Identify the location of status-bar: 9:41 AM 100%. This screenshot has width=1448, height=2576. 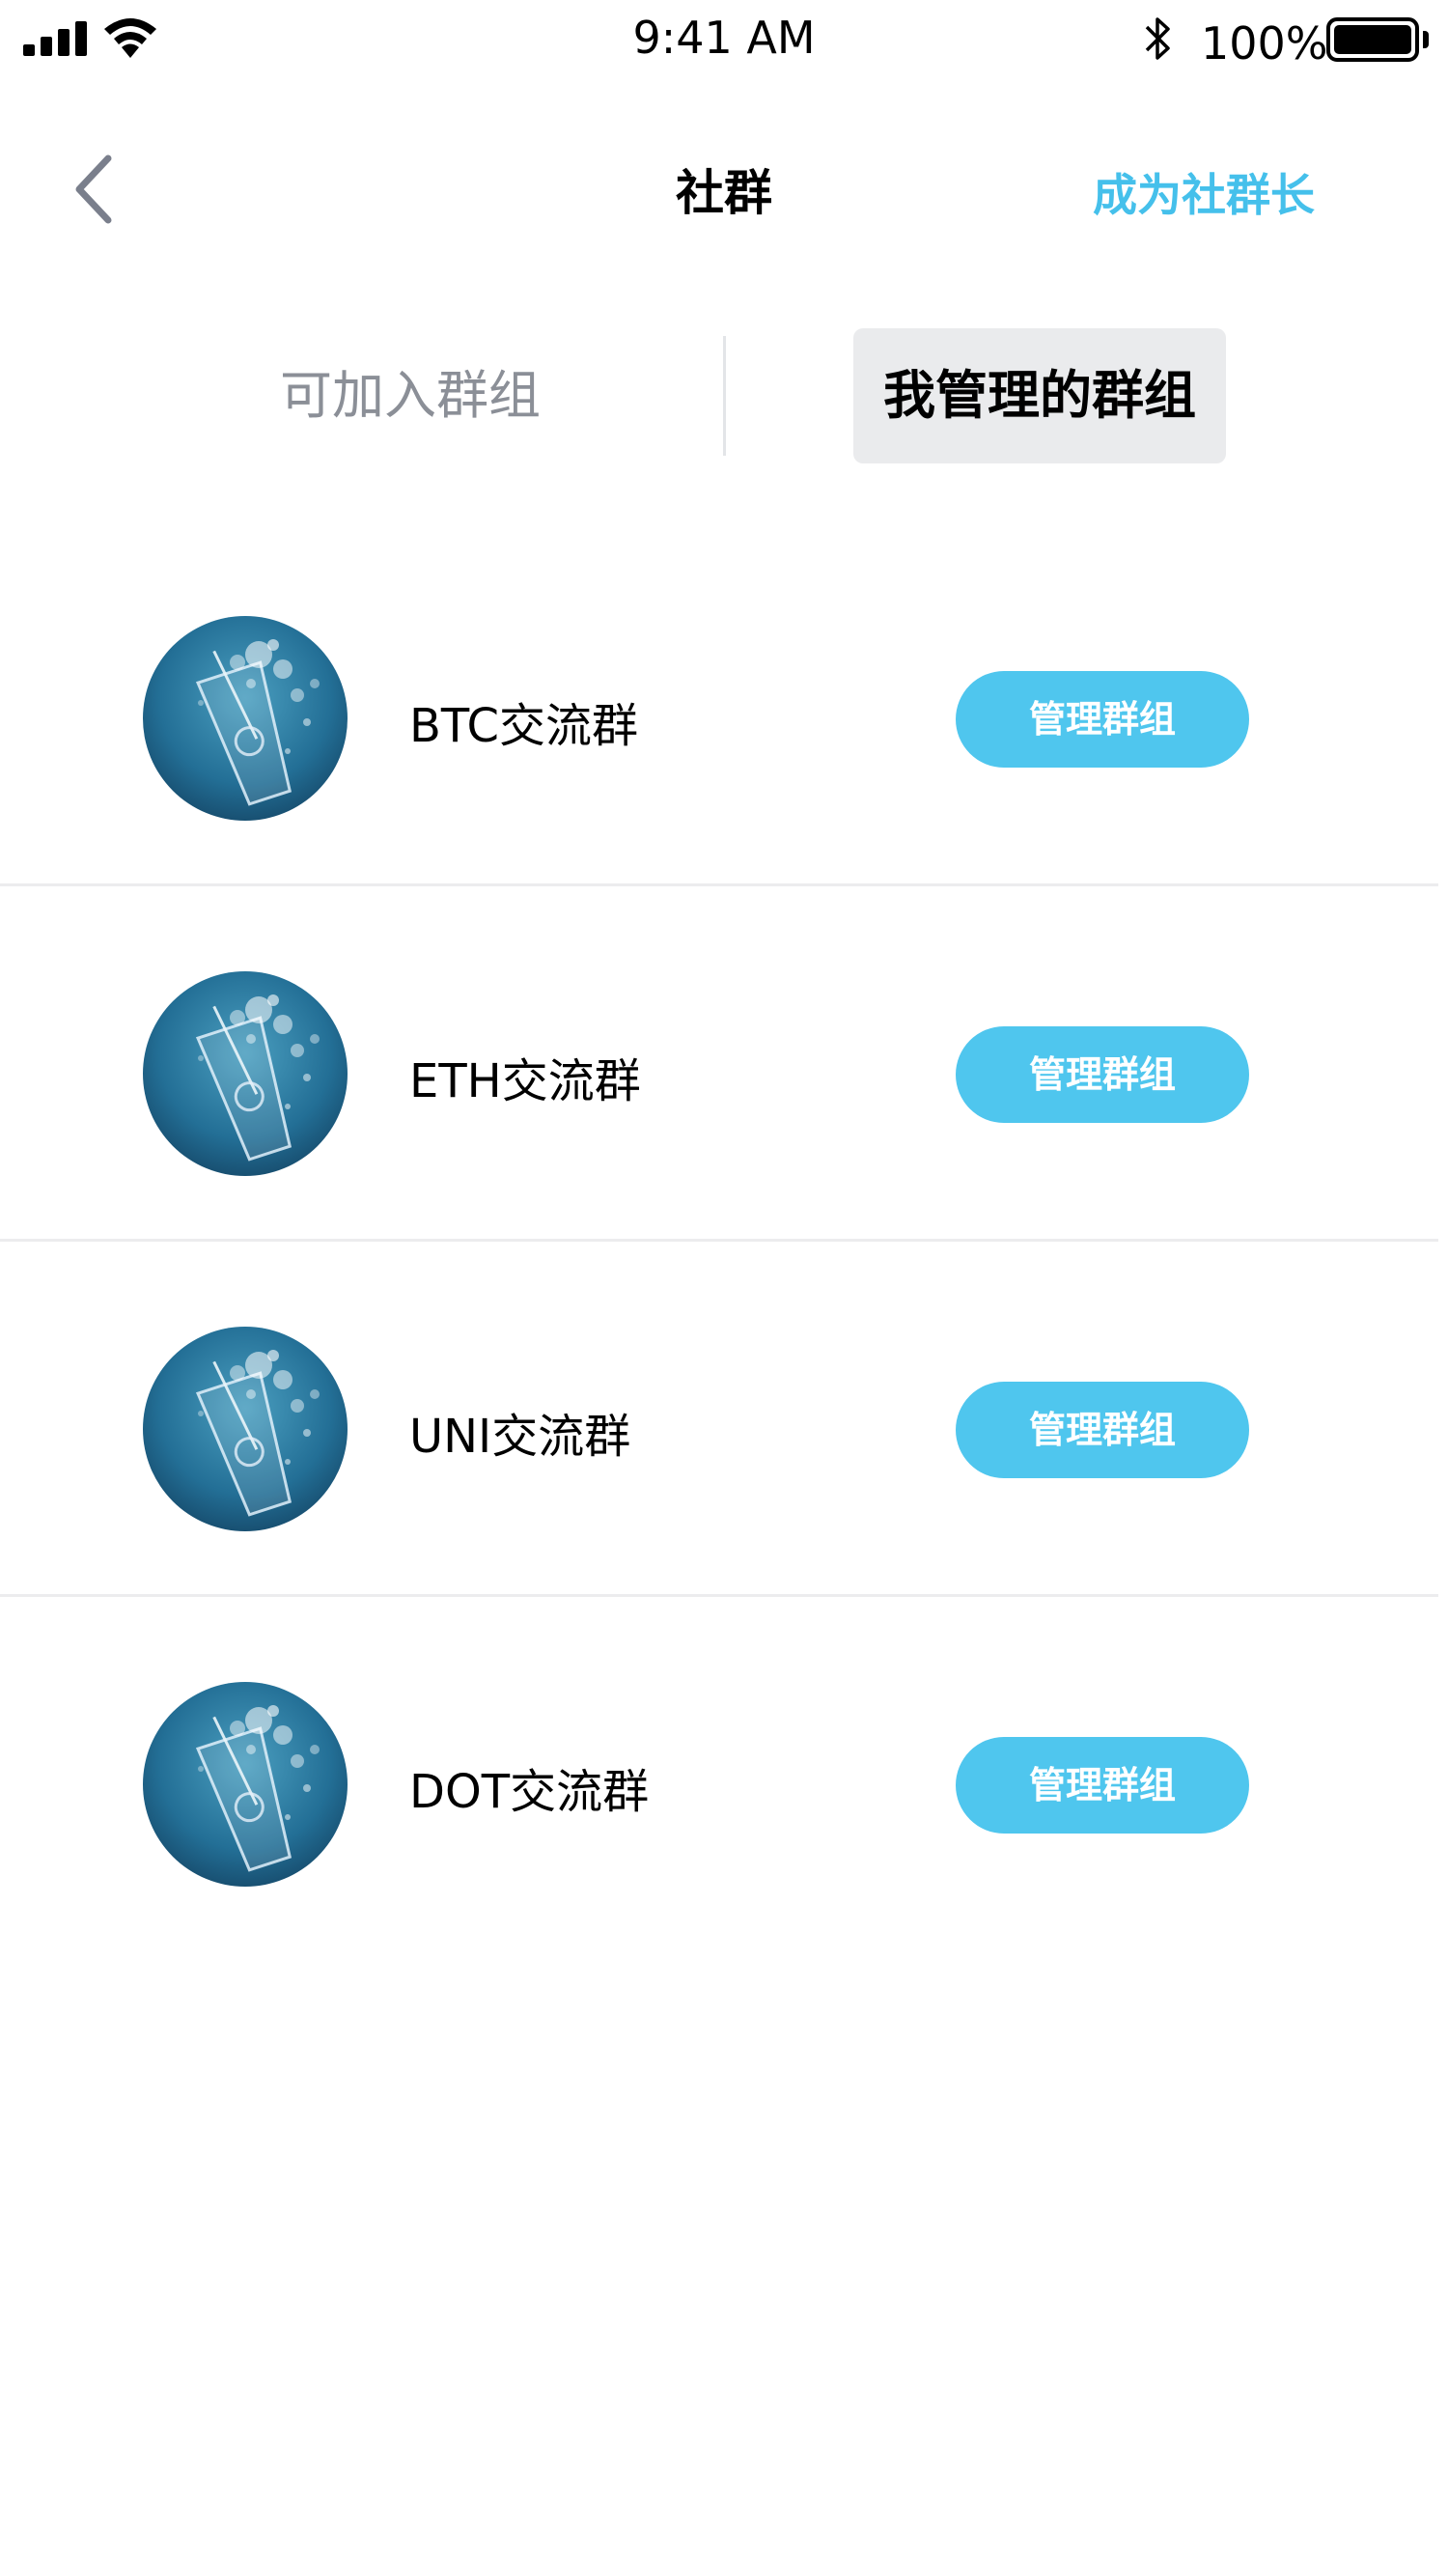
(724, 44).